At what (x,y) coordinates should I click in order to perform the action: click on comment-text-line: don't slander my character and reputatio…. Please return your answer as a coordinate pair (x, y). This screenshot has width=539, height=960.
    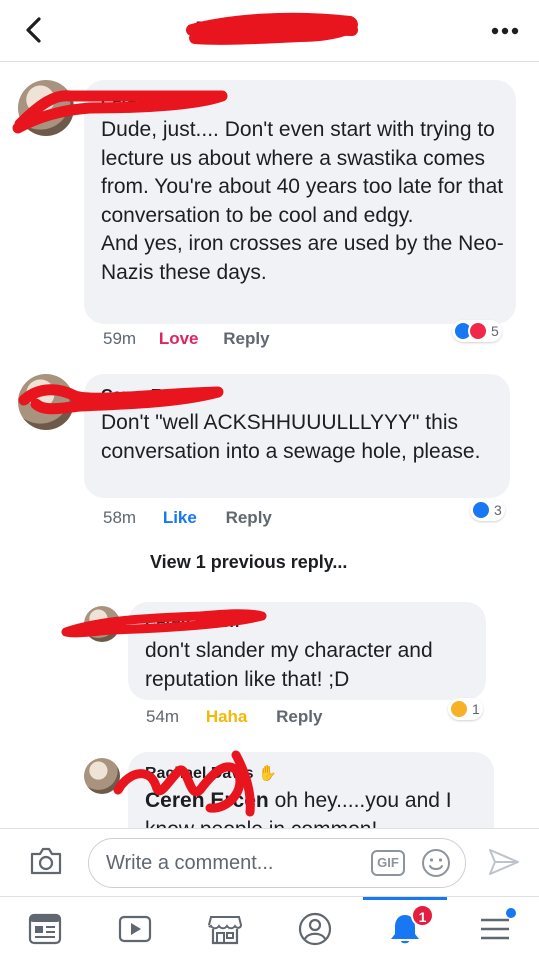
    Looking at the image, I should click on (289, 665).